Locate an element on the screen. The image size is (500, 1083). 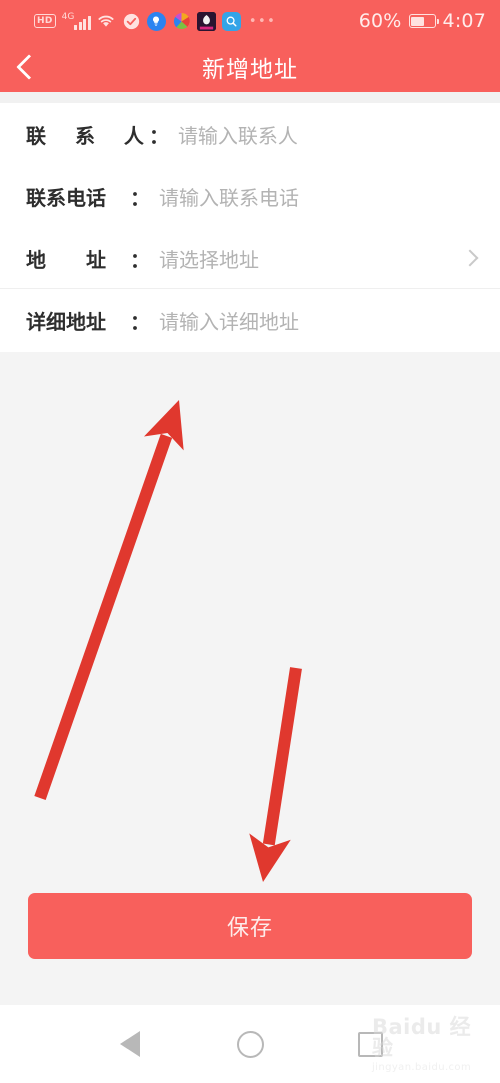
nav-recents-square-icon is located at coordinates (370, 1044).